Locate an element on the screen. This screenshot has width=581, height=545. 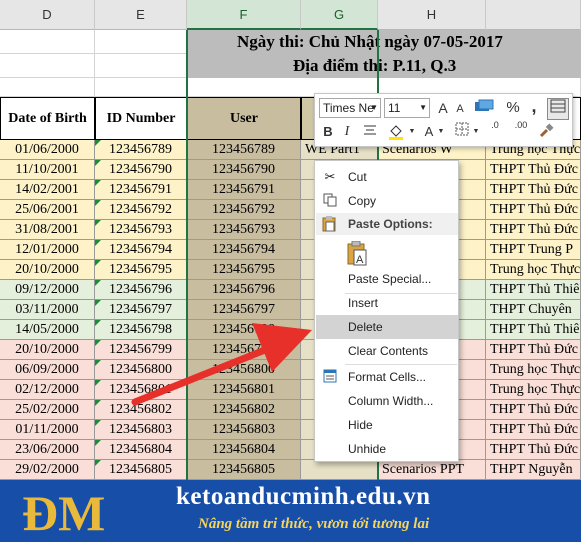
cell-user: 123456800 is located at coordinates (244, 370).